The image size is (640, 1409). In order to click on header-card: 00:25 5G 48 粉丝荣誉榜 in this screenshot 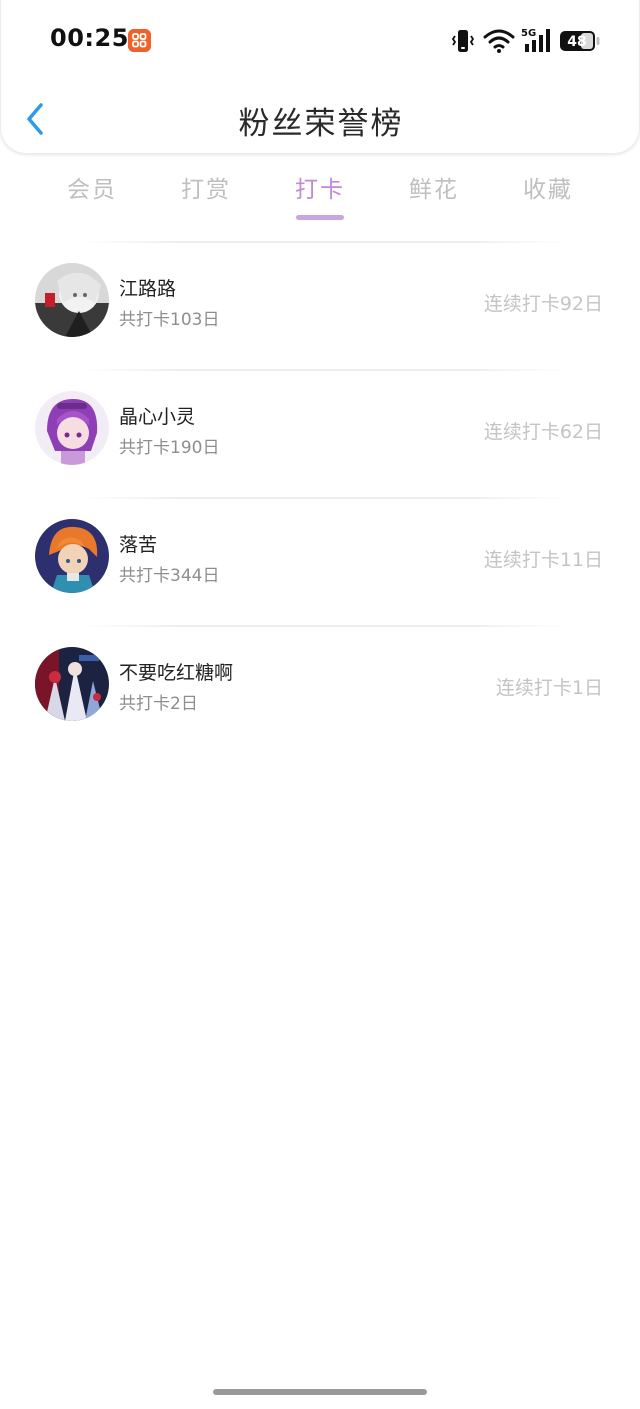, I will do `click(320, 77)`.